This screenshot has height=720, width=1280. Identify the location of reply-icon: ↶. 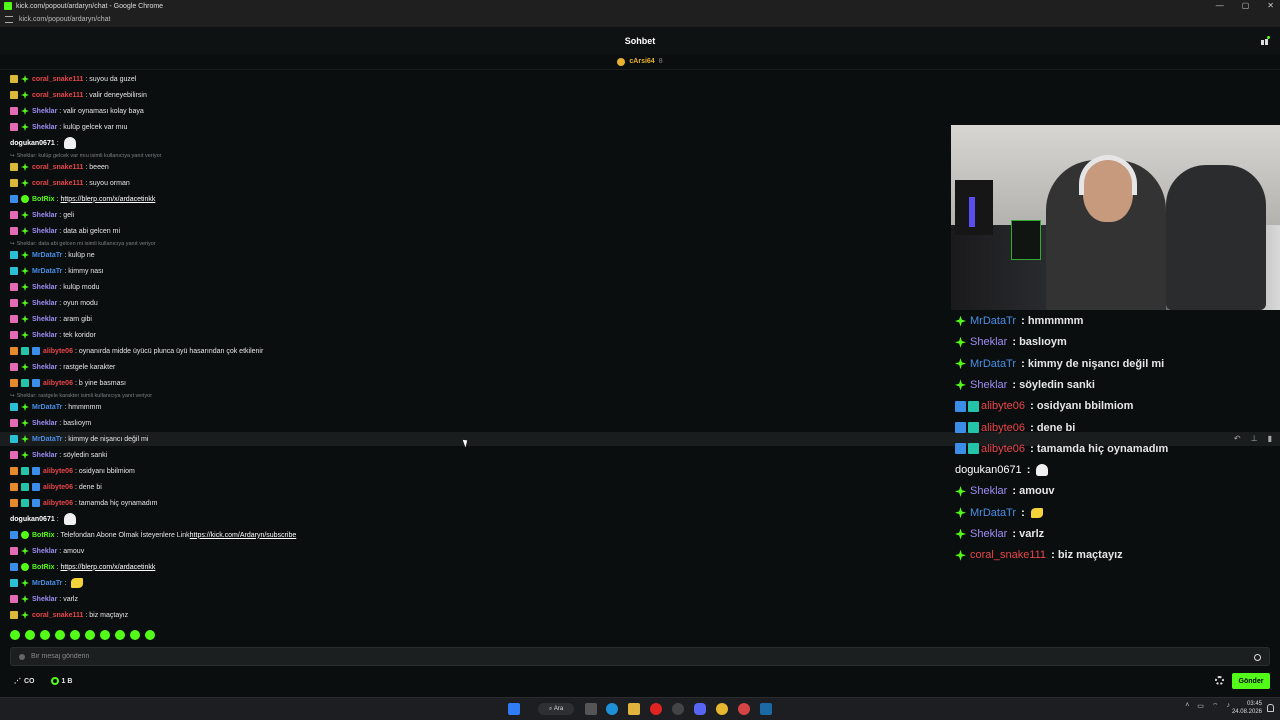
(1237, 438).